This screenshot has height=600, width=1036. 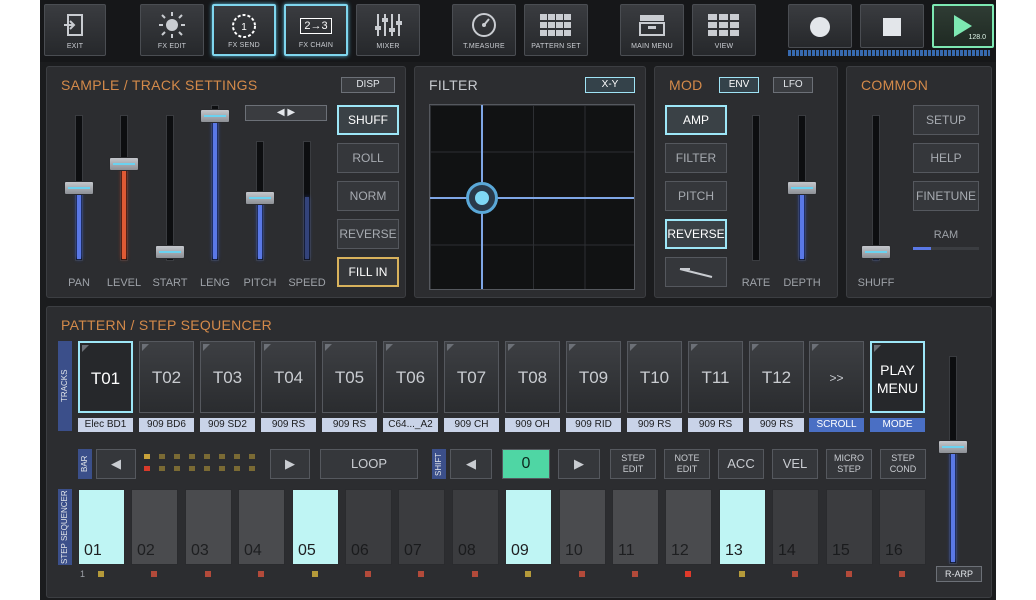 What do you see at coordinates (215, 184) in the screenshot?
I see `leng-fader` at bounding box center [215, 184].